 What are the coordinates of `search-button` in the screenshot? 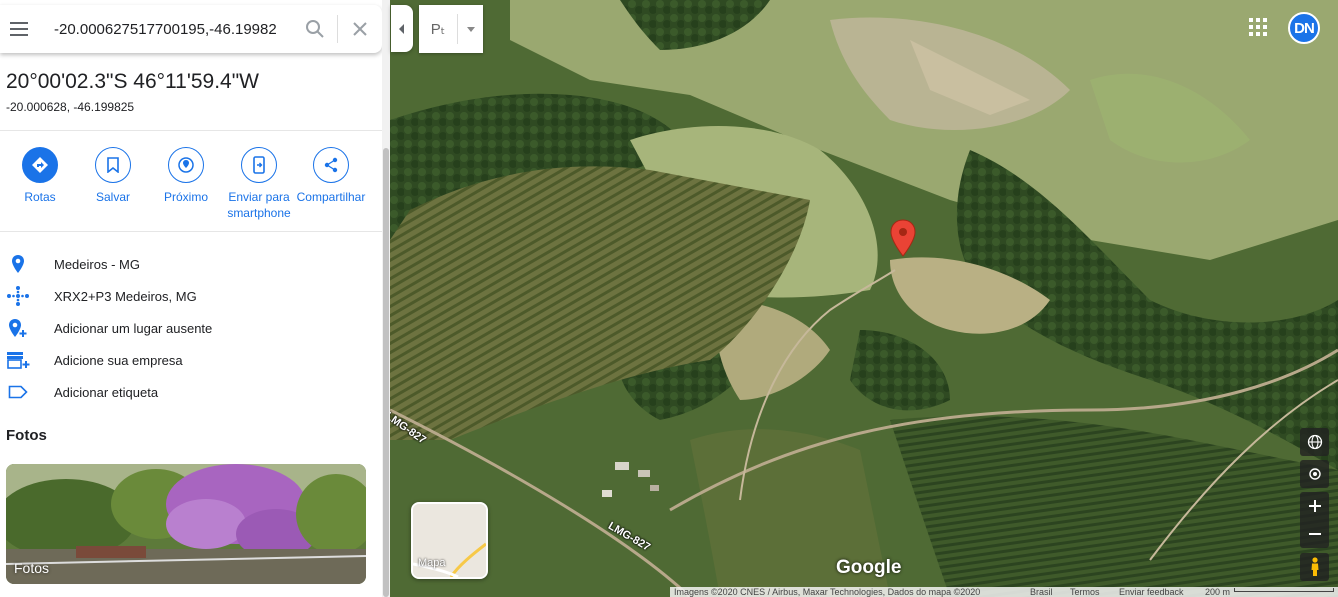 It's located at (315, 29).